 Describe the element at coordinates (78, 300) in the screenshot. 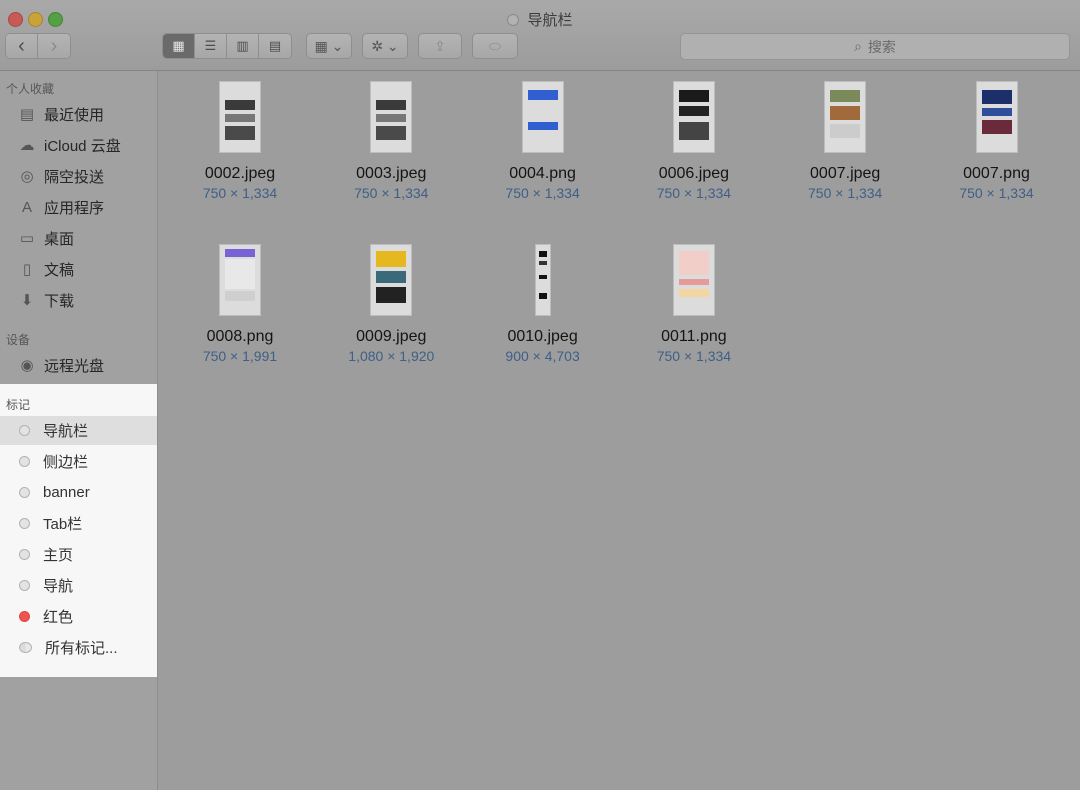

I see `sidebar-item: ⬇ 下载` at that location.